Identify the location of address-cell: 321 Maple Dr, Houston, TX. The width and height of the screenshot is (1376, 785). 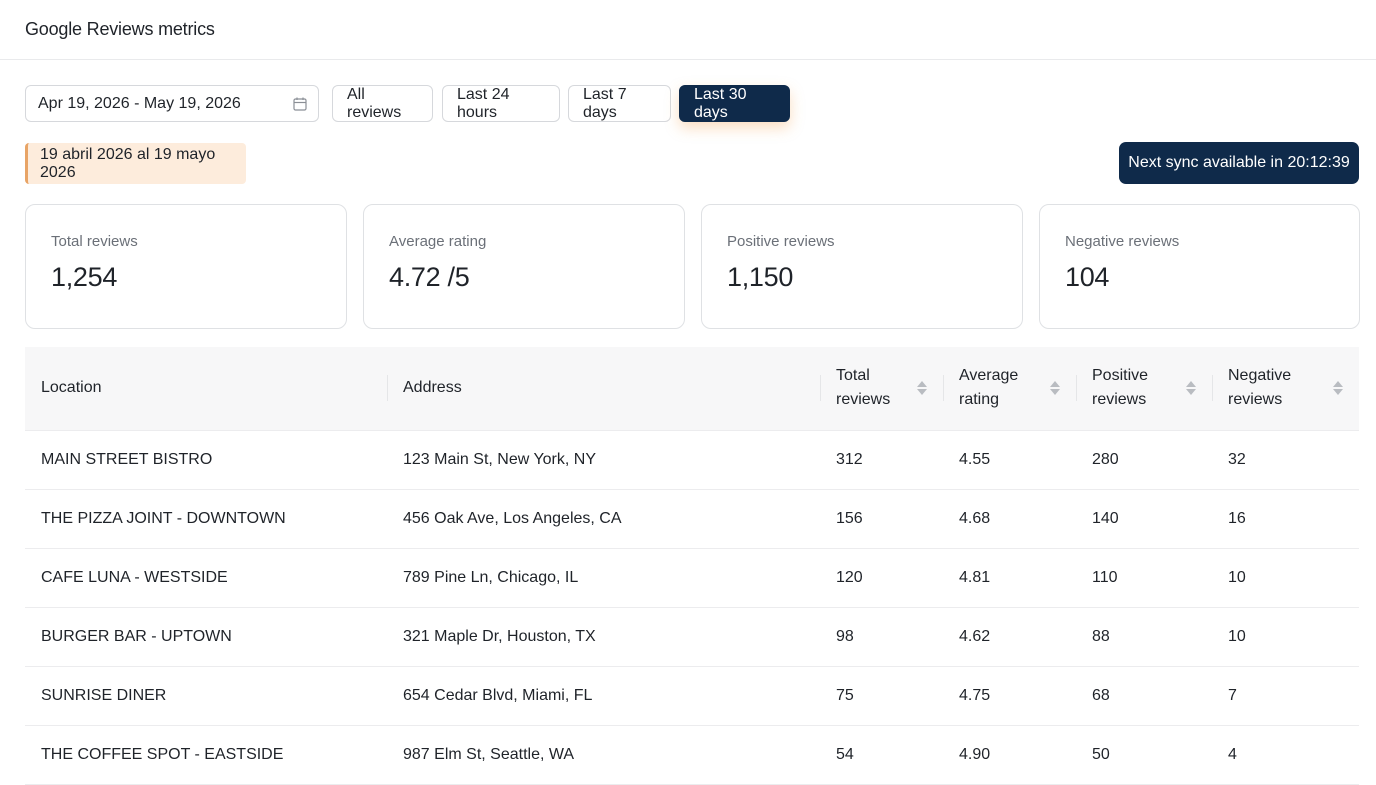
(499, 636).